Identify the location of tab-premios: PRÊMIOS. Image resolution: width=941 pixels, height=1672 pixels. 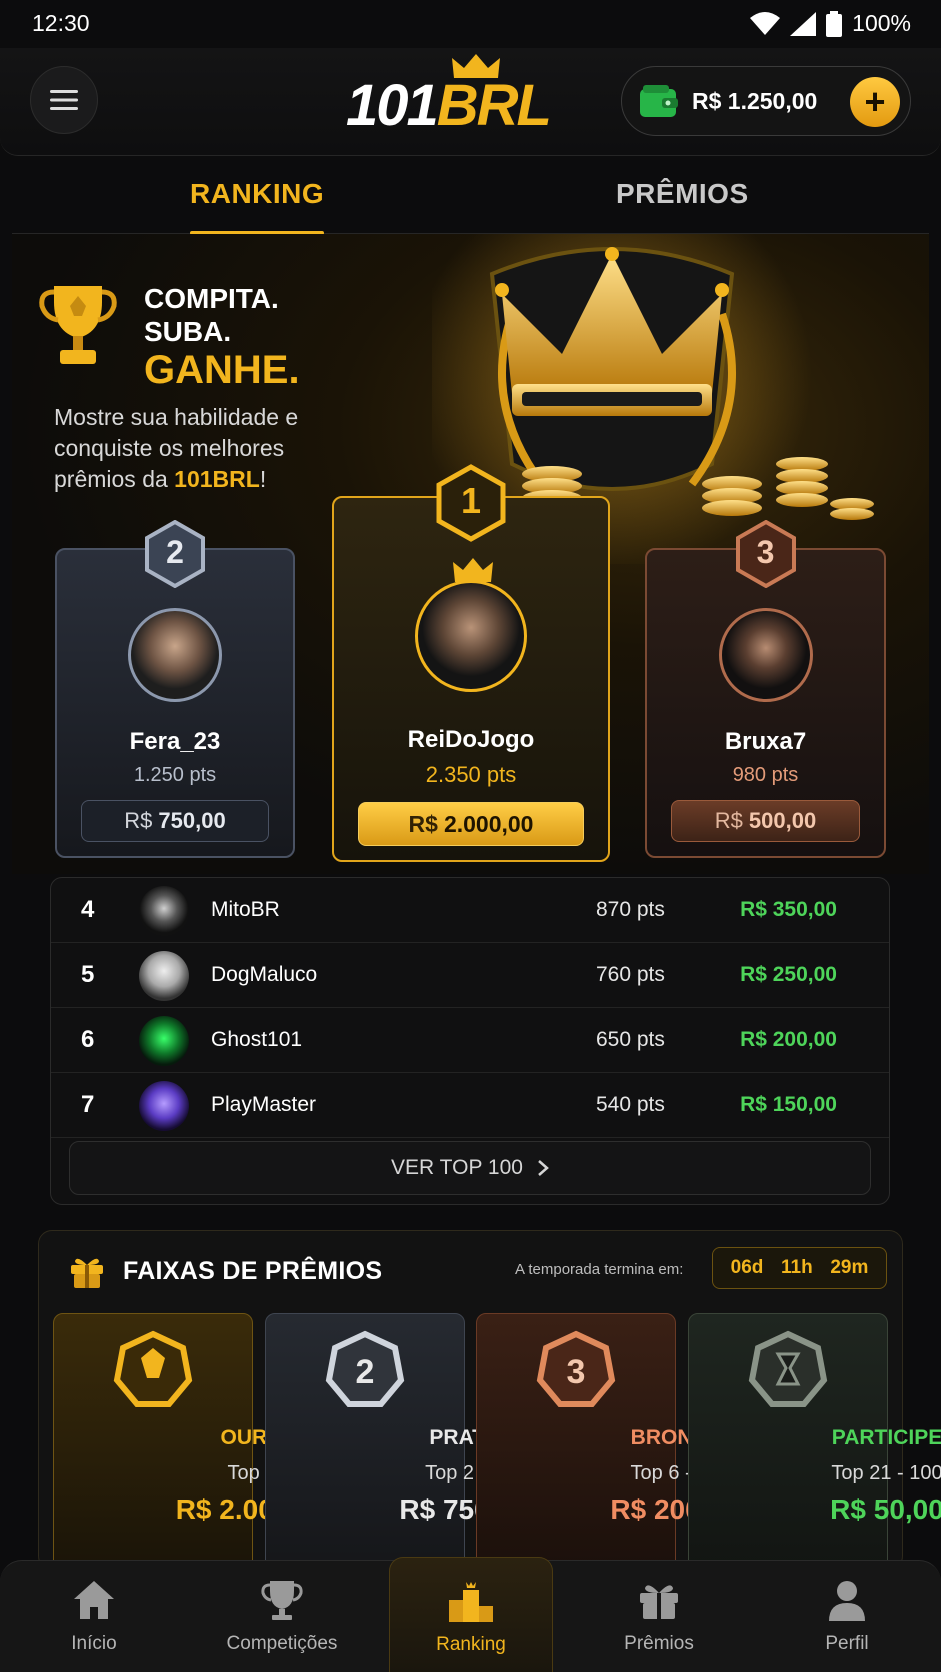
(682, 194).